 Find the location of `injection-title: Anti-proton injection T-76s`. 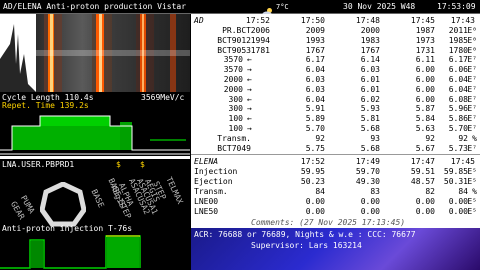

injection-title: Anti-proton injection T-76s is located at coordinates (67, 228).